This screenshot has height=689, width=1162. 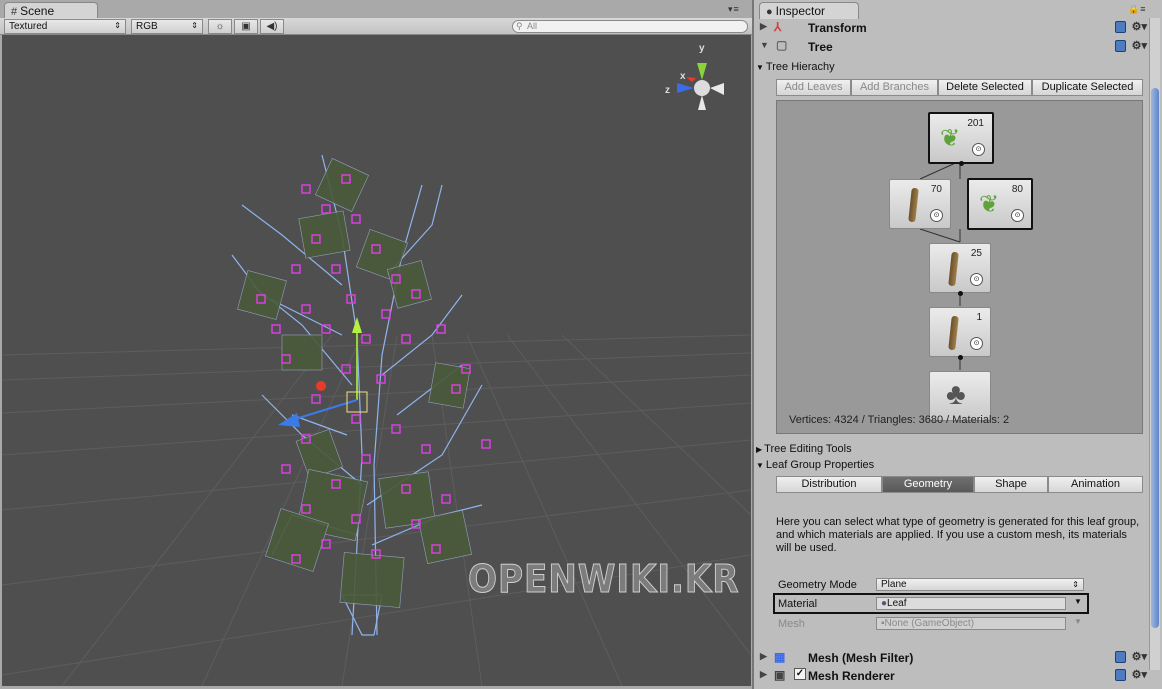 What do you see at coordinates (28, 26) in the screenshot?
I see `render-mode-value: Textured` at bounding box center [28, 26].